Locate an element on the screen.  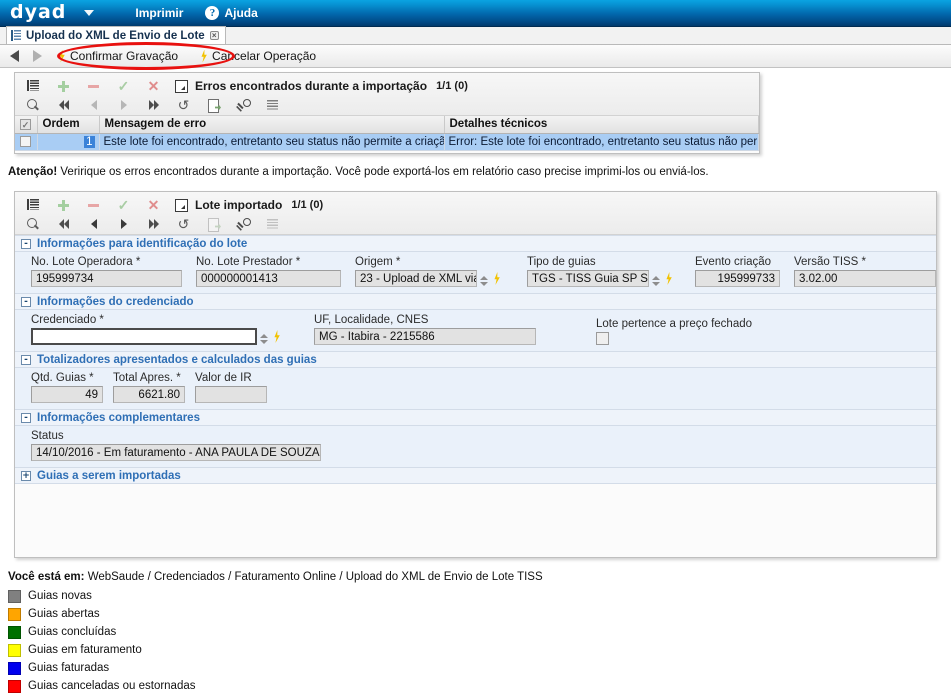
action-toolbar: Confirmar Gravação Cancelar Operação is located at coordinates (475, 56).